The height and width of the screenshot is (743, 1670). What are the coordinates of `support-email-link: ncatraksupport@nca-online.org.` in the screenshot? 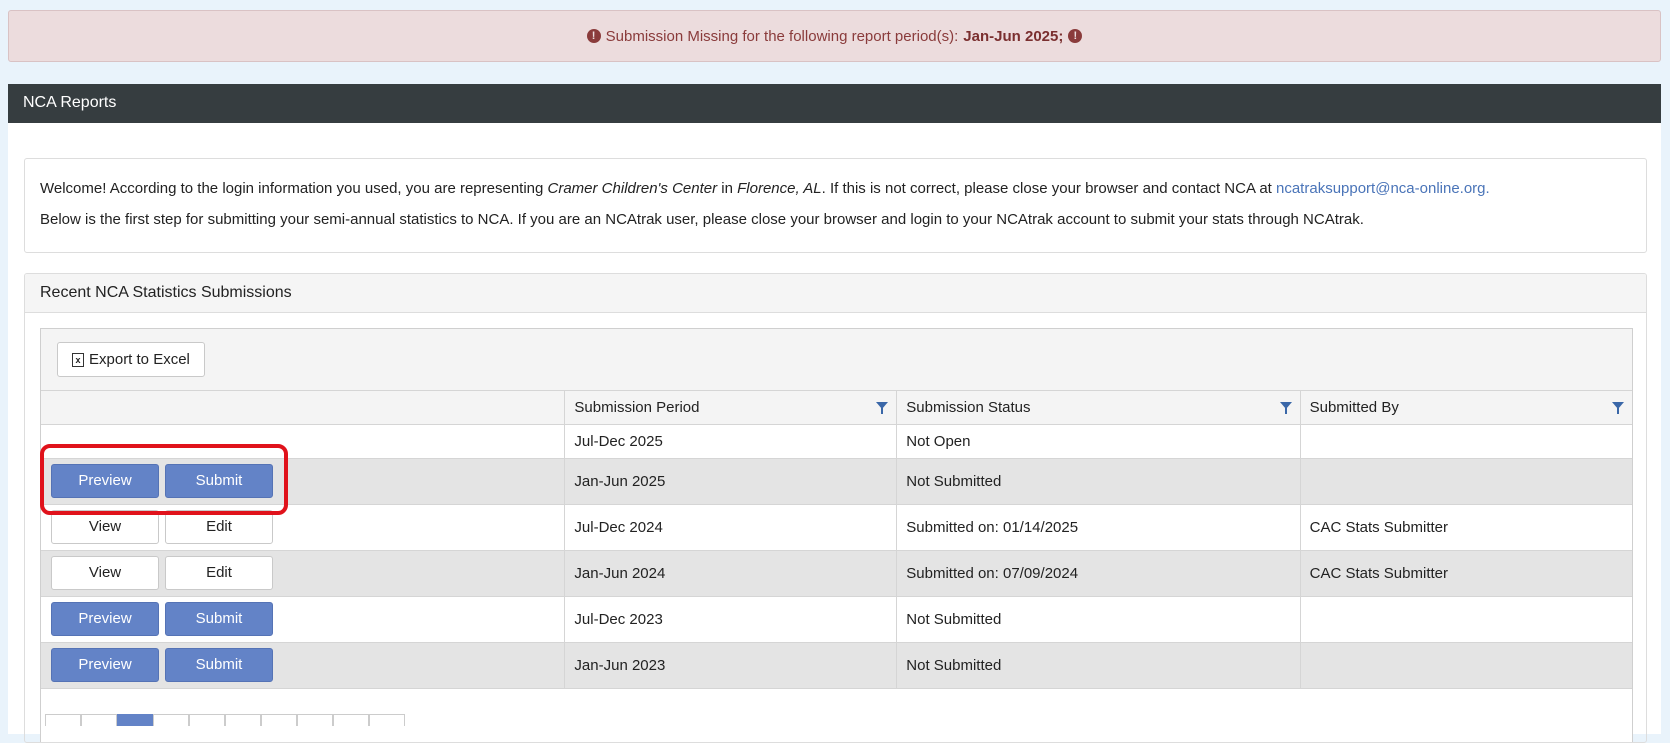 It's located at (1383, 188).